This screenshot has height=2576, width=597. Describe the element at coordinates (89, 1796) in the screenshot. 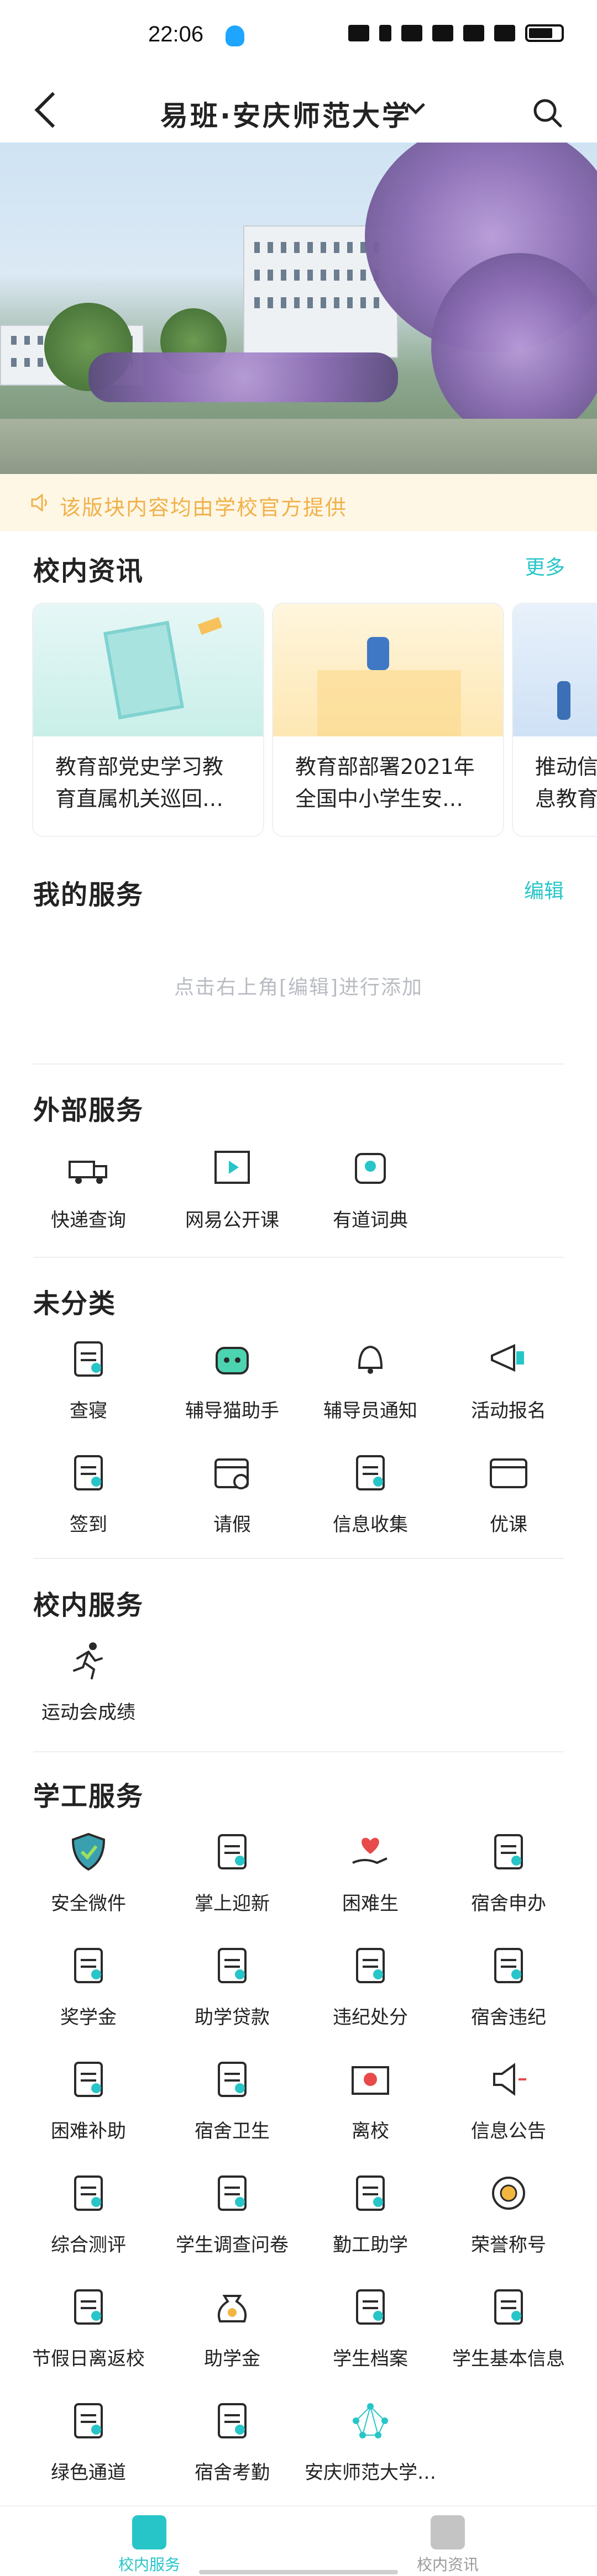

I see `student-affairs-title: 学工服务` at that location.